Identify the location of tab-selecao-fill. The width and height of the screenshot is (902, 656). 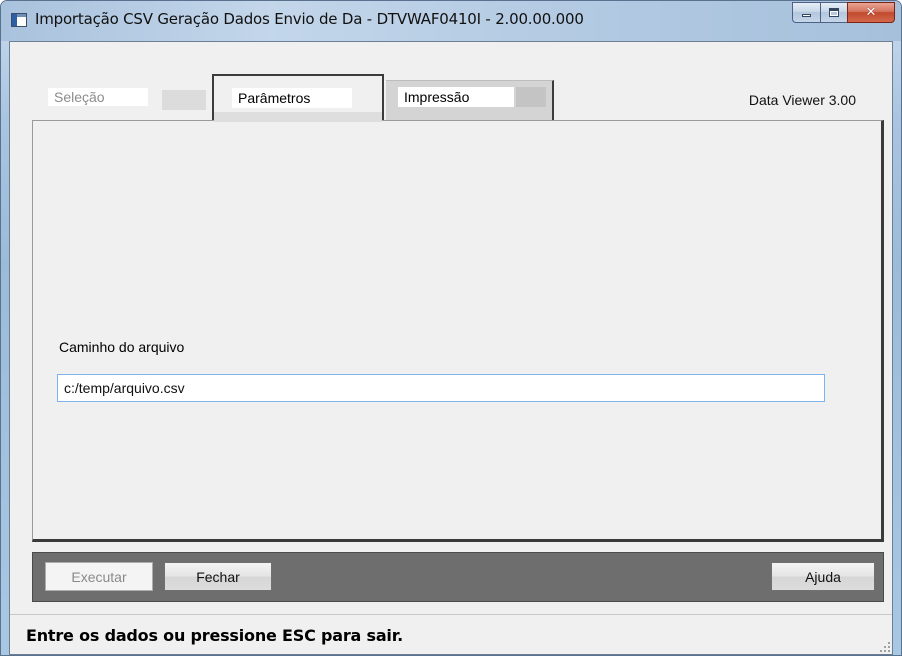
(184, 100).